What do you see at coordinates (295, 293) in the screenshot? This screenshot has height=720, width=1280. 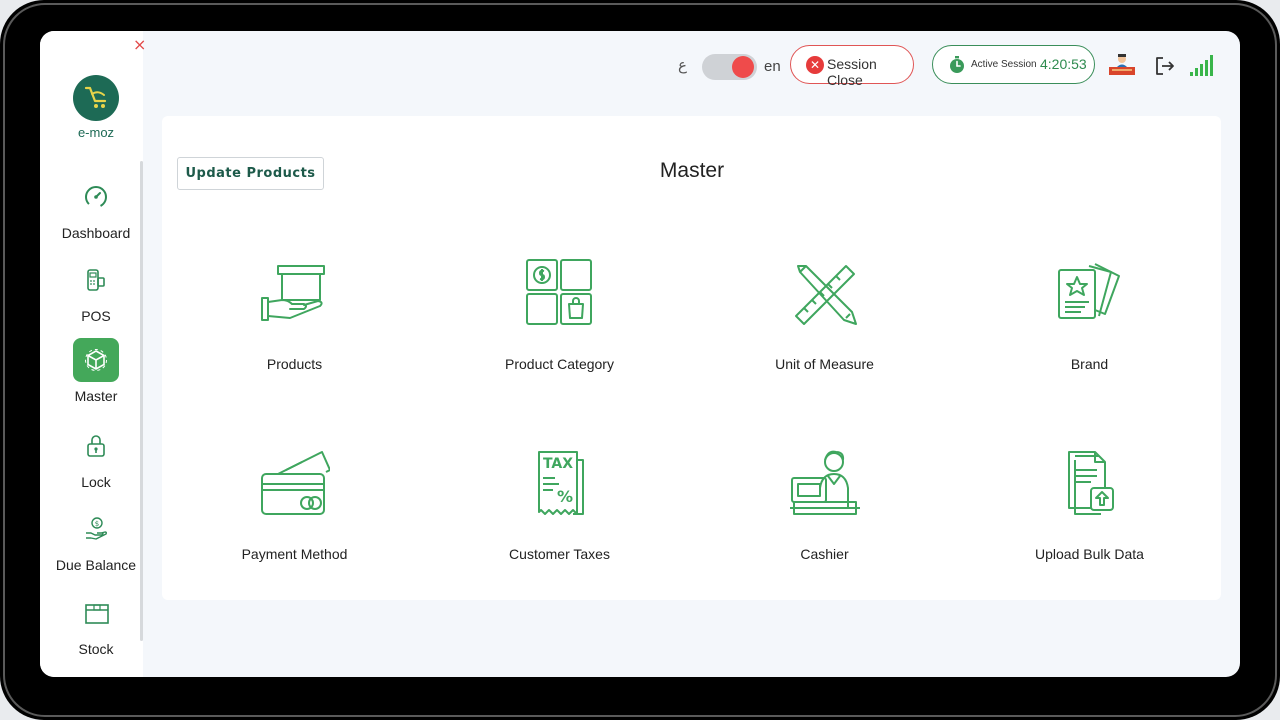 I see `products-box-hand-icon` at bounding box center [295, 293].